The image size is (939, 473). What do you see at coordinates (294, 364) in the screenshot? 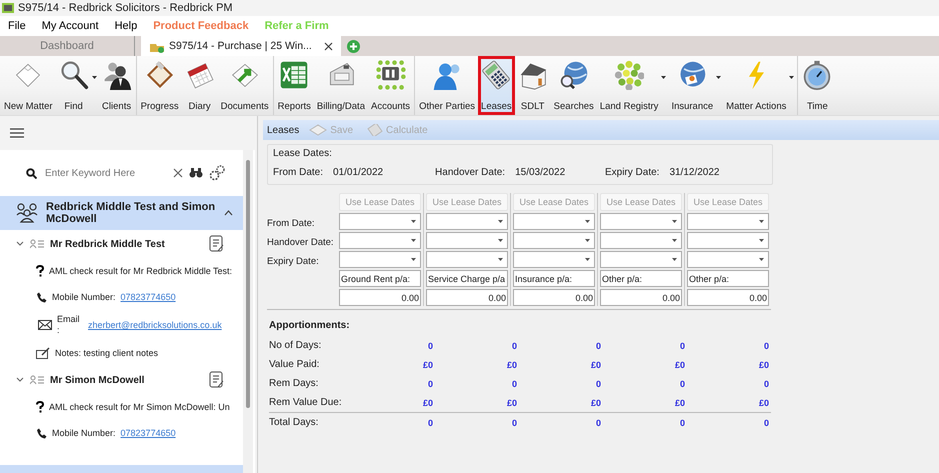
I see `row-label: Value Paid:` at bounding box center [294, 364].